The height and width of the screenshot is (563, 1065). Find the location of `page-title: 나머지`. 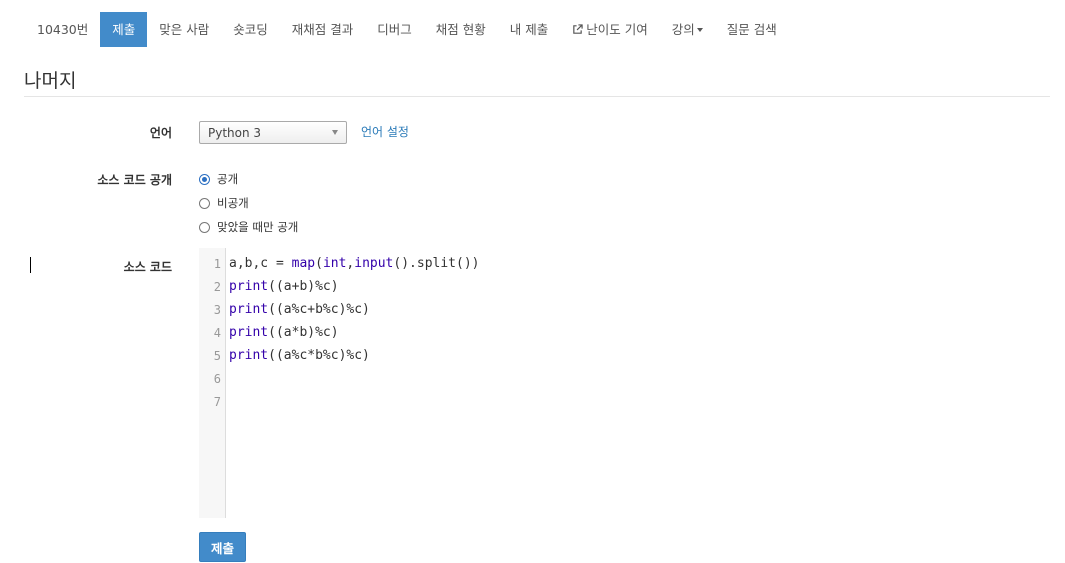

page-title: 나머지 is located at coordinates (50, 81).